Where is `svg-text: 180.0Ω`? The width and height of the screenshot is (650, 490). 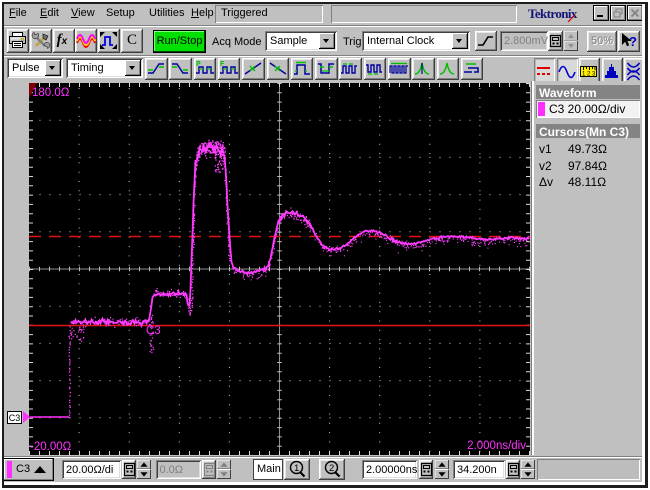
svg-text: 180.0Ω is located at coordinates (51, 93).